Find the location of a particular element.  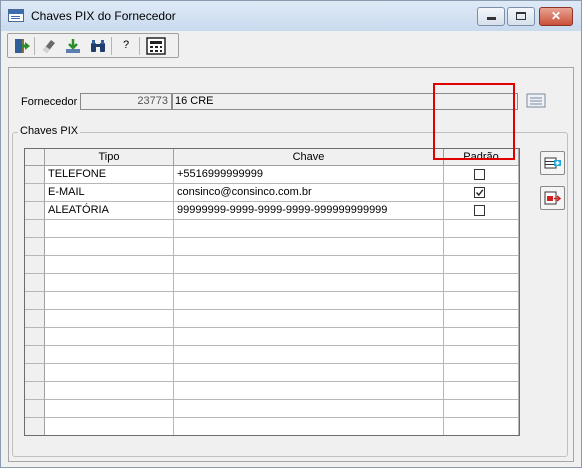

toolbar-group: ? is located at coordinates (93, 45).